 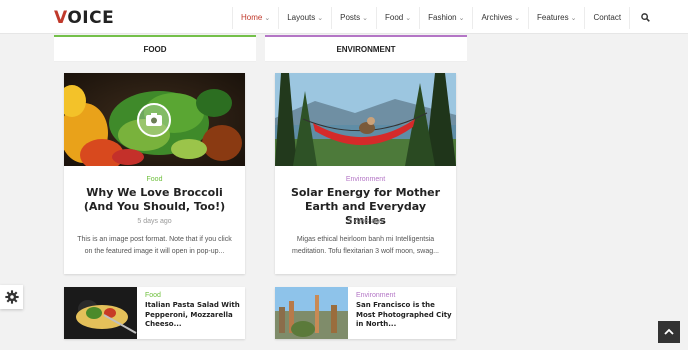 What do you see at coordinates (255, 18) in the screenshot?
I see `nav-item-home: Home ⌄` at bounding box center [255, 18].